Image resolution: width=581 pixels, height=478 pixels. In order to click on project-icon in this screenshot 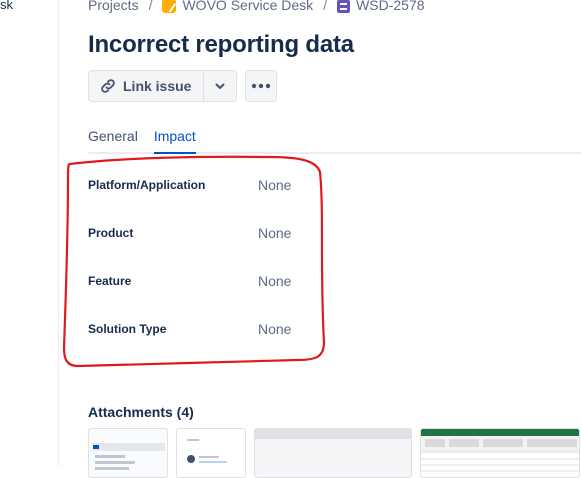, I will do `click(169, 7)`.